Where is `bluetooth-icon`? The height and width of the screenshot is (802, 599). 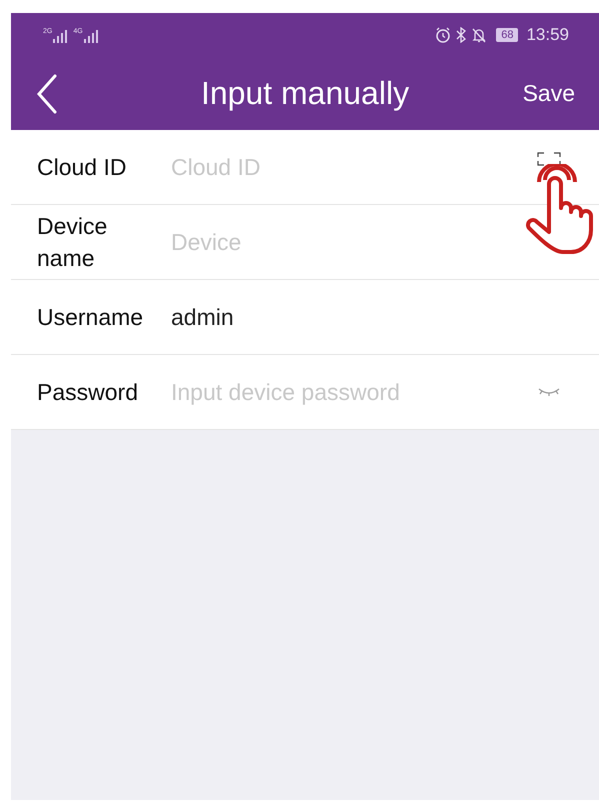
bluetooth-icon is located at coordinates (461, 35).